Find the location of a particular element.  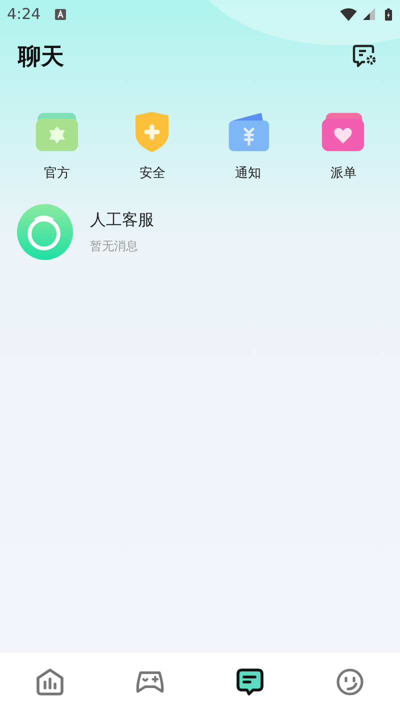

signal-icon is located at coordinates (369, 14).